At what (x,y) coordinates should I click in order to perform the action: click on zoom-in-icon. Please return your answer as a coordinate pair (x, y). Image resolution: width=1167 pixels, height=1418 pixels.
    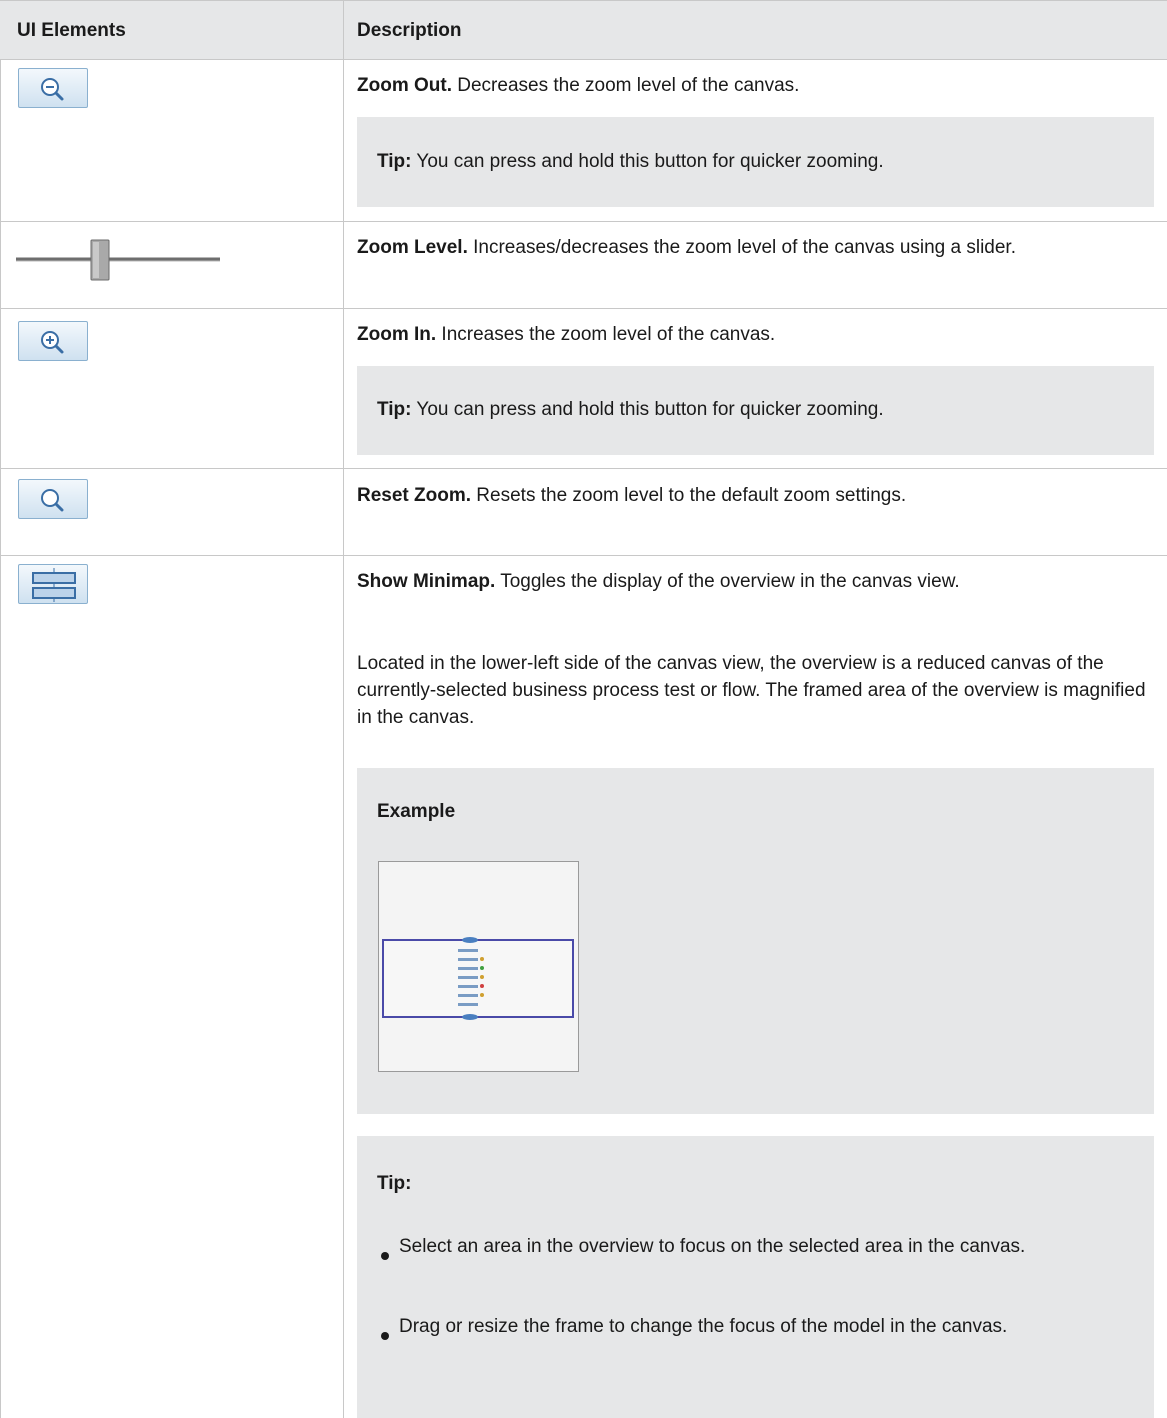
    Looking at the image, I should click on (52, 342).